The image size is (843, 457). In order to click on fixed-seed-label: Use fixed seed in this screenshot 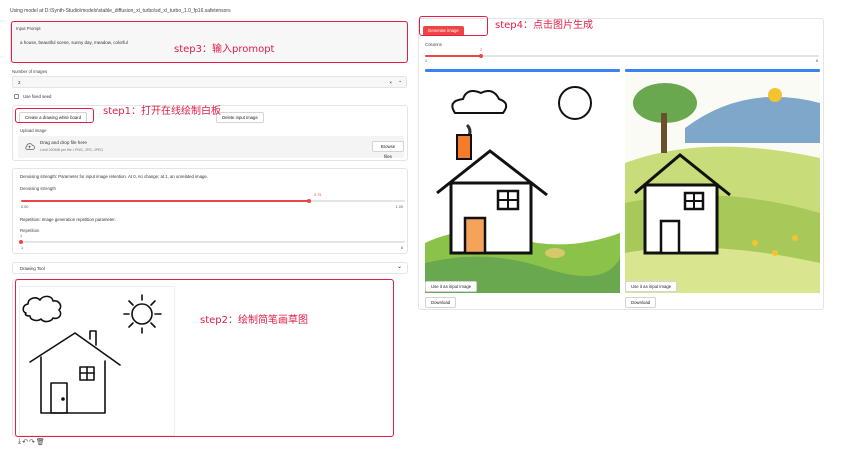, I will do `click(37, 96)`.